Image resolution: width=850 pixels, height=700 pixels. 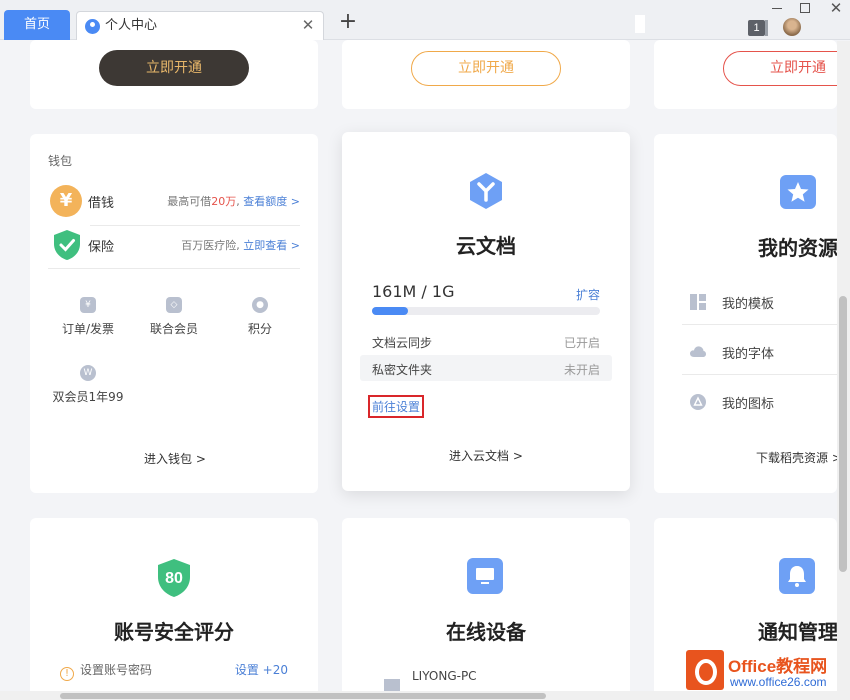 What do you see at coordinates (698, 351) in the screenshot?
I see `cloud-font-icon` at bounding box center [698, 351].